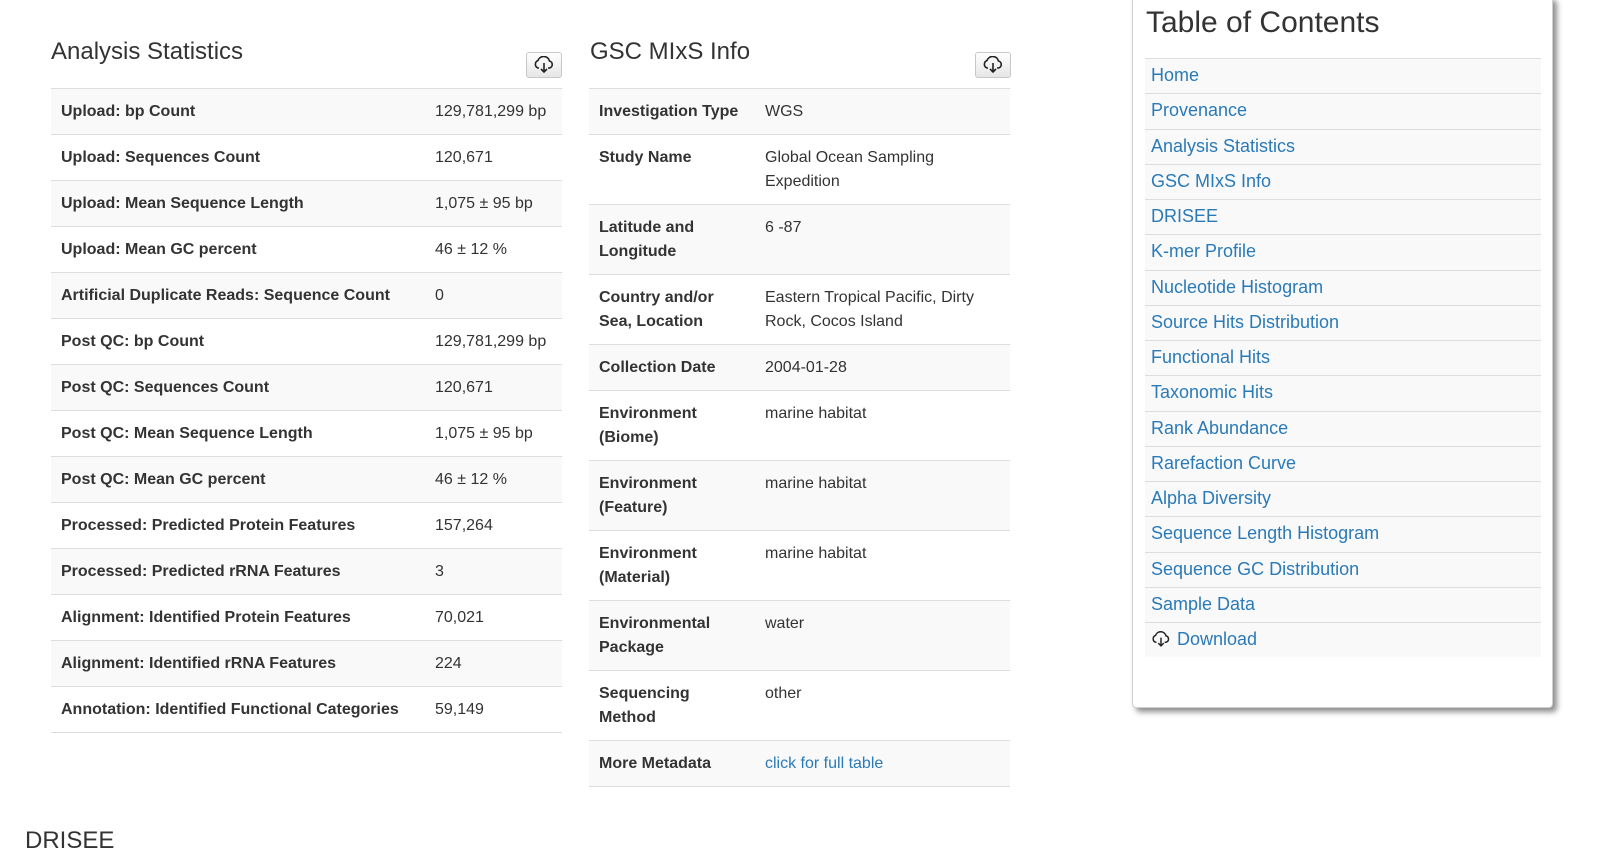 The width and height of the screenshot is (1600, 867). What do you see at coordinates (1219, 428) in the screenshot?
I see `toc-link-rank-abundance: Rank Abundance` at bounding box center [1219, 428].